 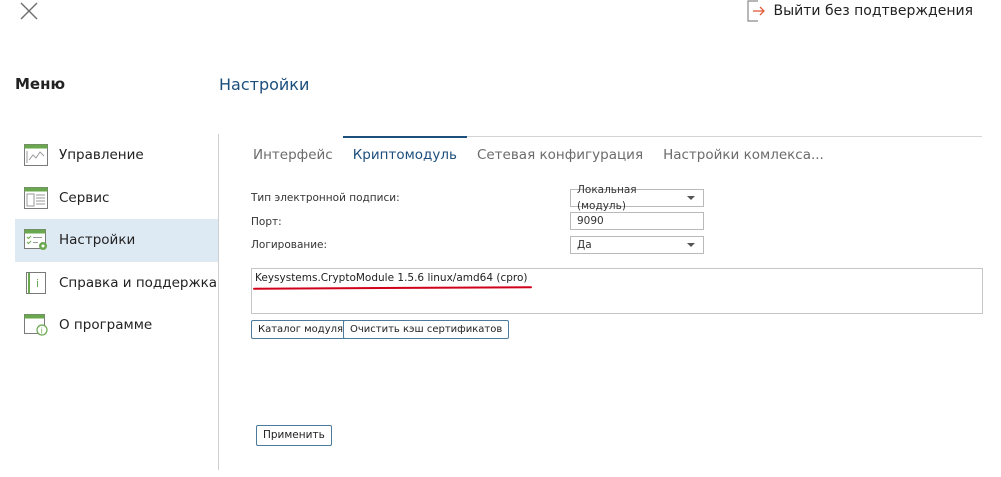 I want to click on logging-select: Да, so click(x=637, y=245).